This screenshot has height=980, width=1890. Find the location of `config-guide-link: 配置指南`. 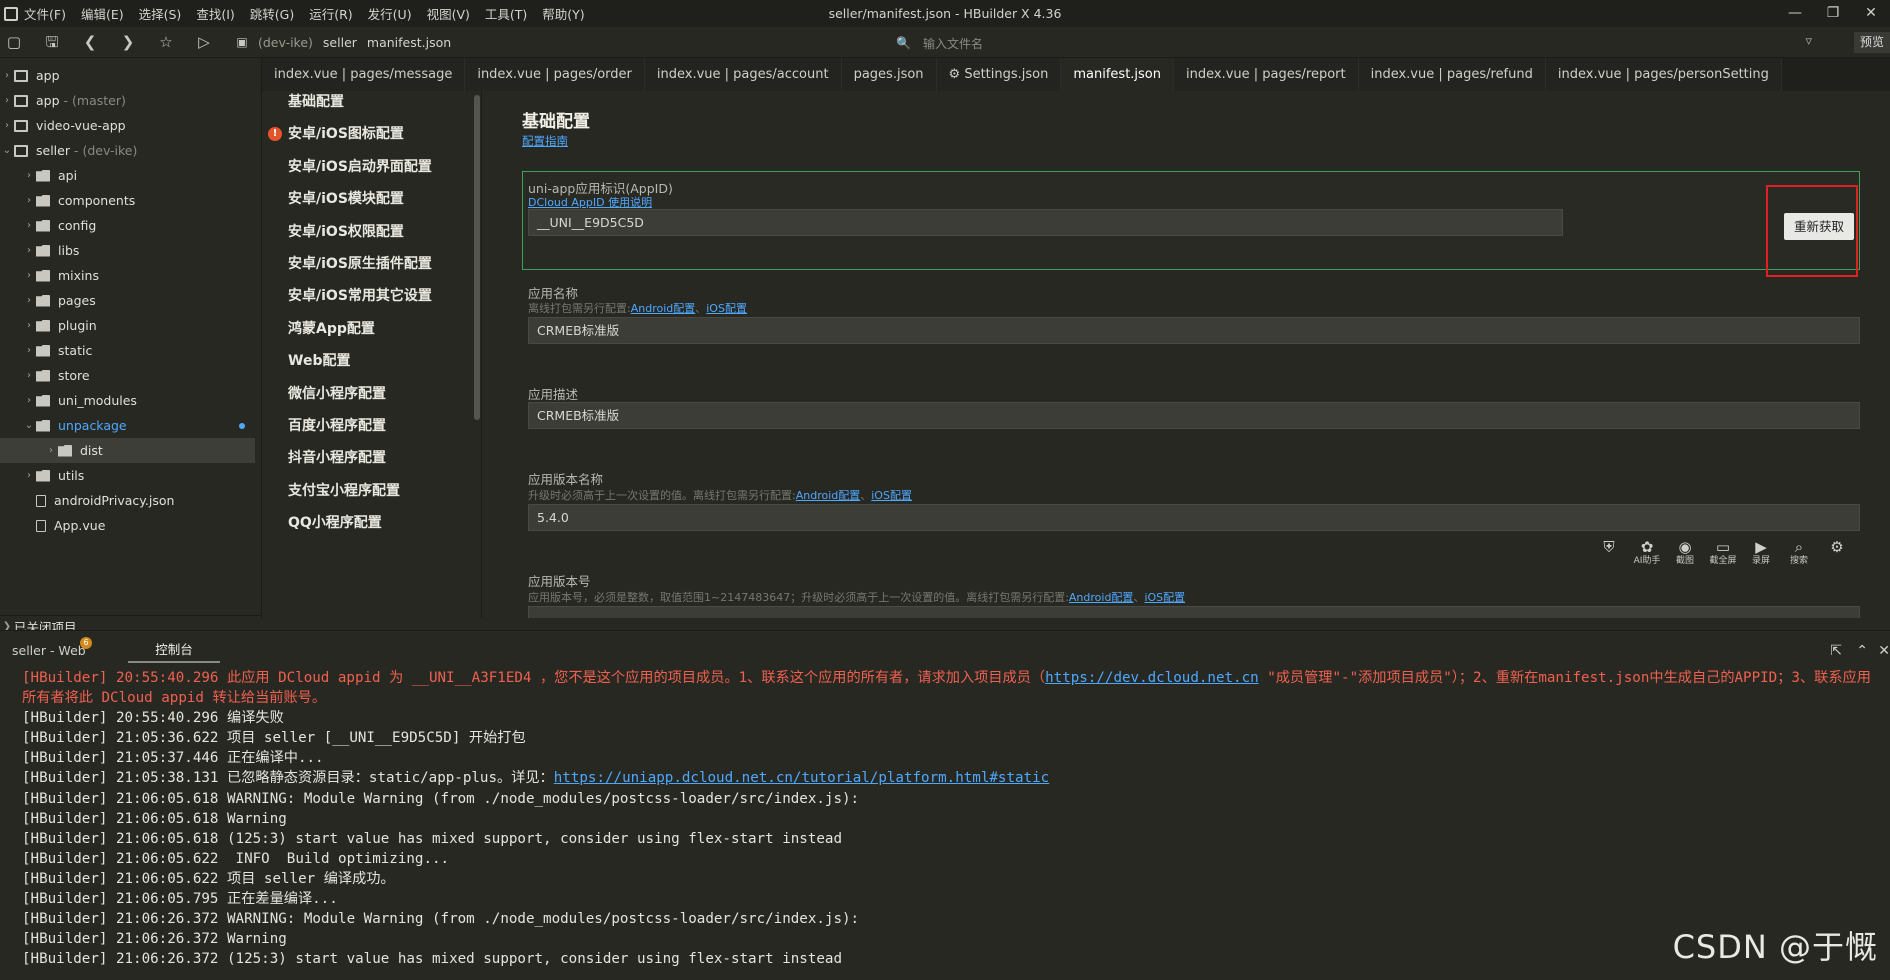

config-guide-link: 配置指南 is located at coordinates (545, 141).